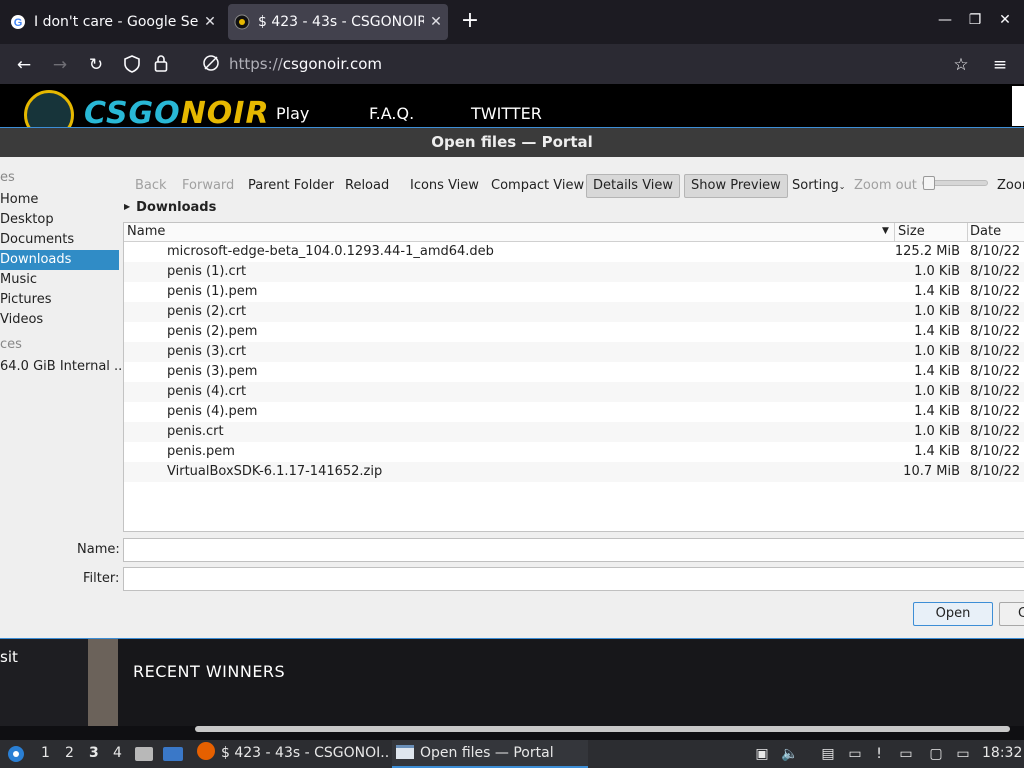 The image size is (1024, 768). What do you see at coordinates (1007, 186) in the screenshot?
I see `zoom-in-button: Zoom` at bounding box center [1007, 186].